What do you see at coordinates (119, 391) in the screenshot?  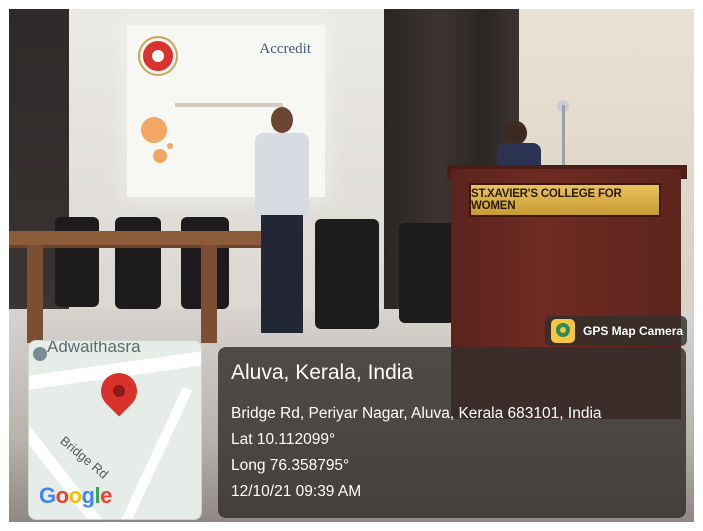 I see `location-pin-center` at bounding box center [119, 391].